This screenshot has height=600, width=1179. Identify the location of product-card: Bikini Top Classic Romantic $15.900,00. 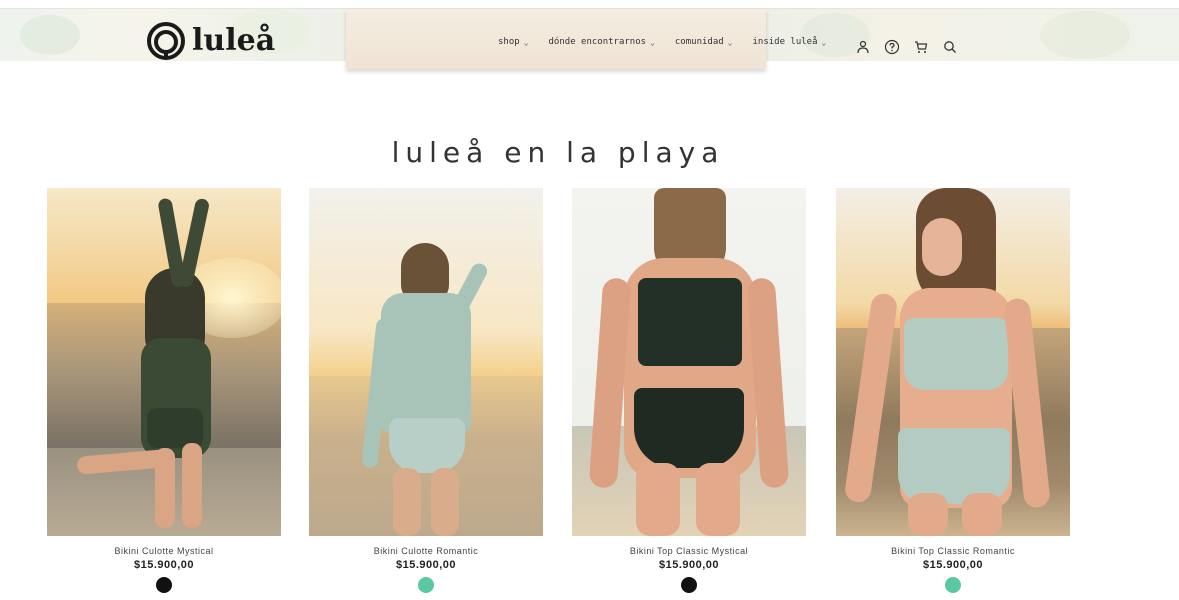
(953, 390).